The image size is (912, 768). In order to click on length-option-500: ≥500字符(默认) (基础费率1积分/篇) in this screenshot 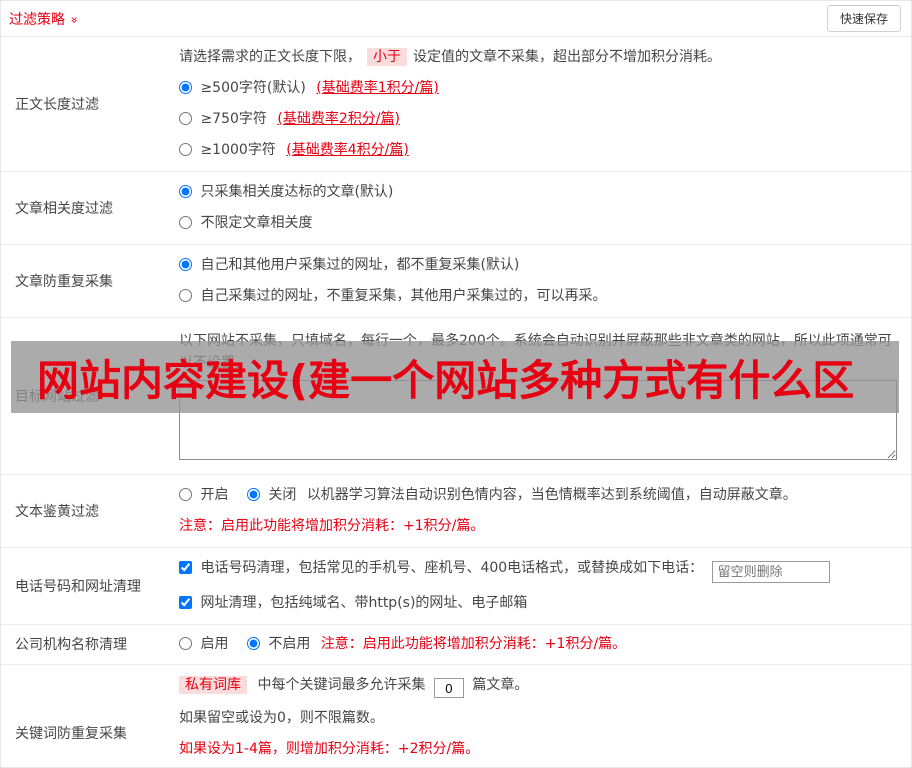, I will do `click(309, 88)`.